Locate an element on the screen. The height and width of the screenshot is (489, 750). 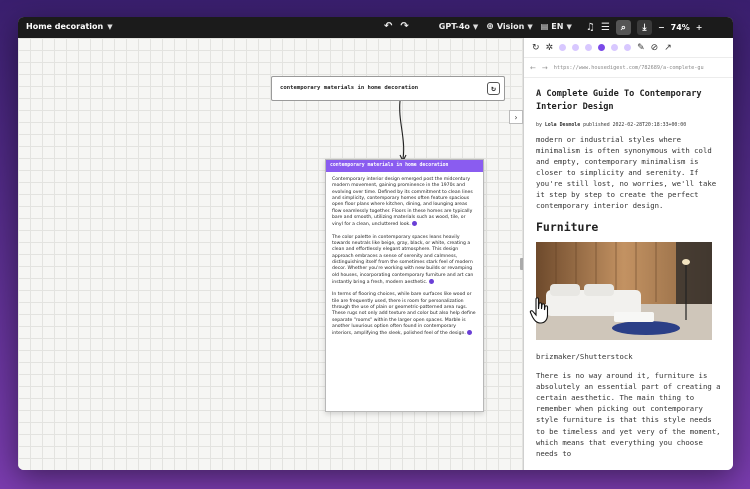
section-heading: Furniture is located at coordinates (567, 227).